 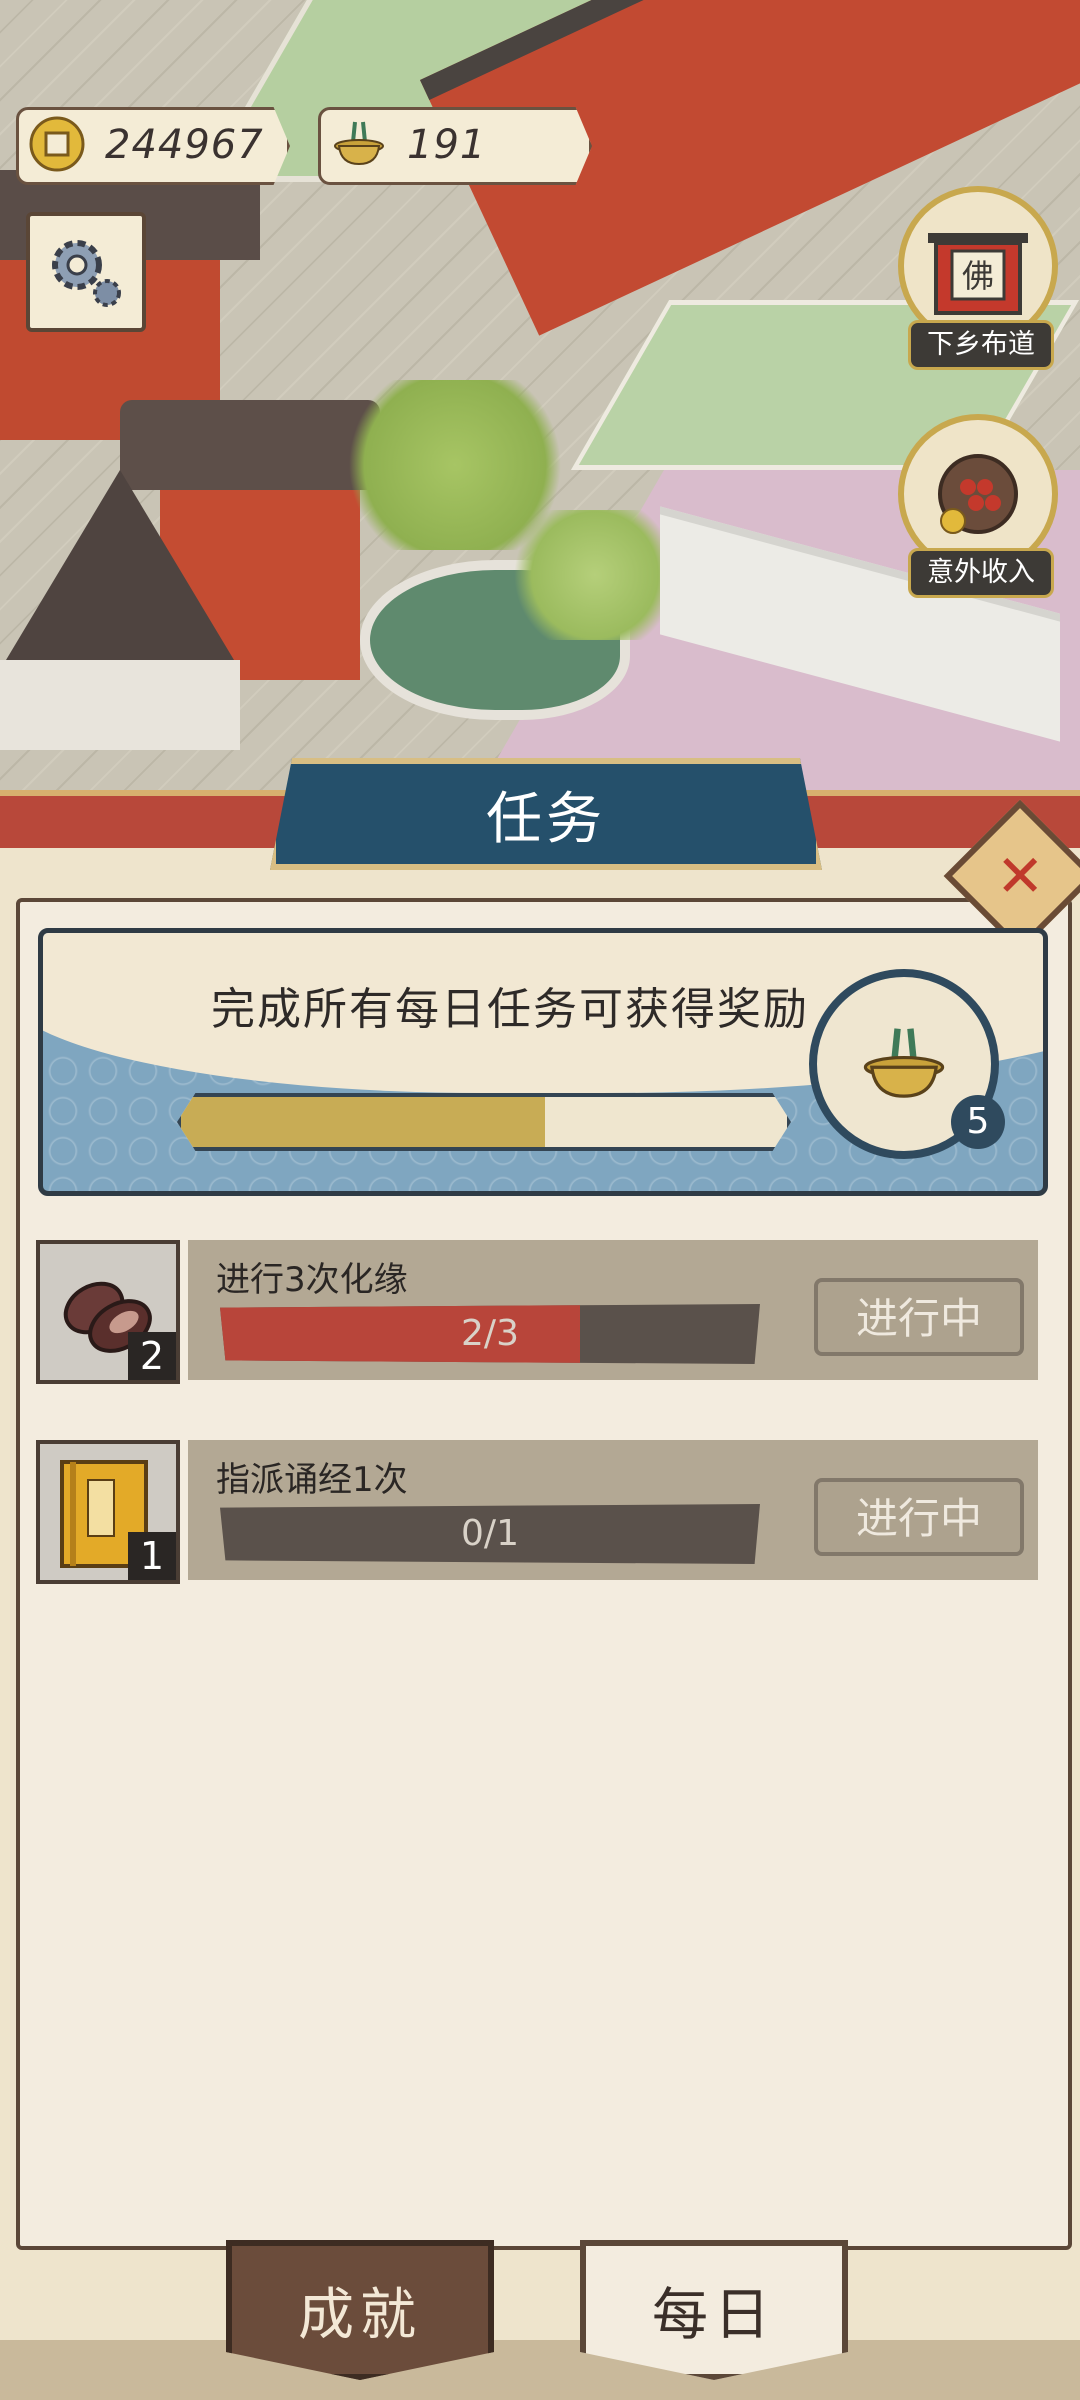 What do you see at coordinates (108, 1512) in the screenshot?
I see `task-thumbnail: 1` at bounding box center [108, 1512].